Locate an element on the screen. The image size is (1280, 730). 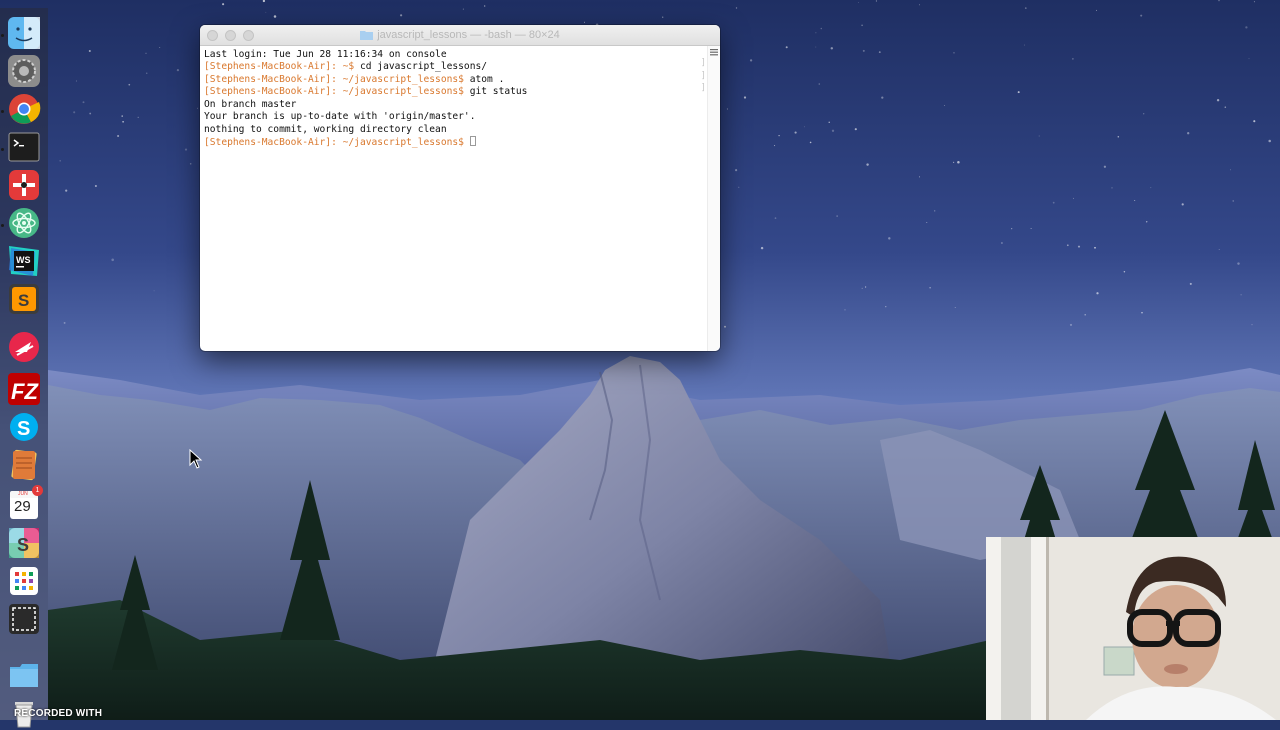
atom-icon is located at coordinates (24, 223).